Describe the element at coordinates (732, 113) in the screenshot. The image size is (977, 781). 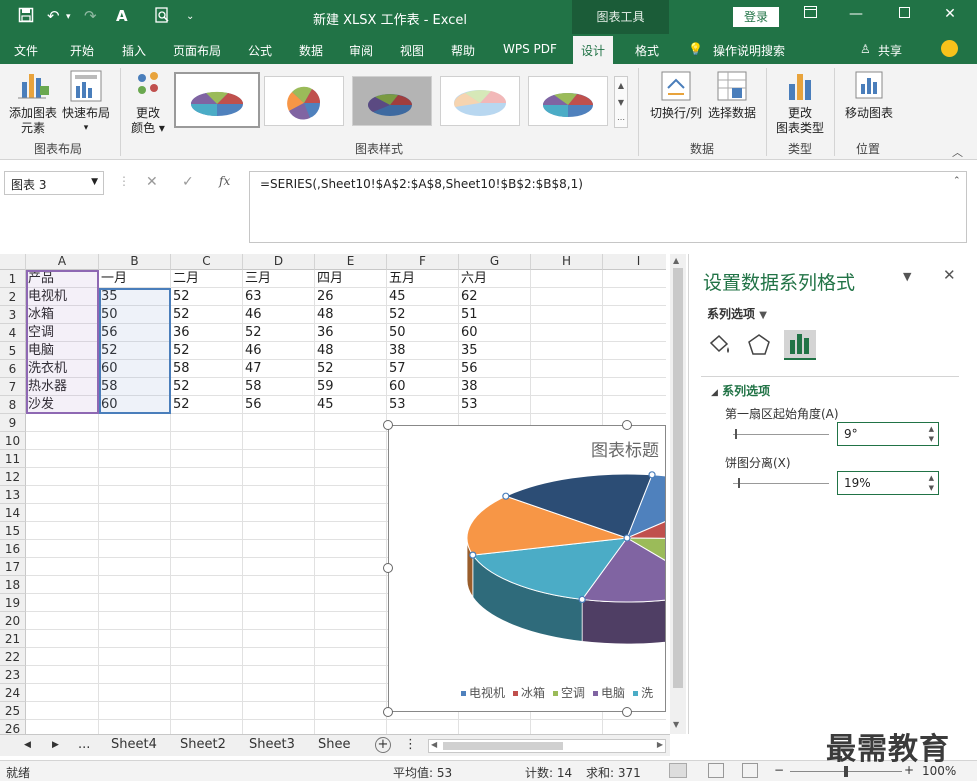
I see `select-data-button: 选择数据` at that location.